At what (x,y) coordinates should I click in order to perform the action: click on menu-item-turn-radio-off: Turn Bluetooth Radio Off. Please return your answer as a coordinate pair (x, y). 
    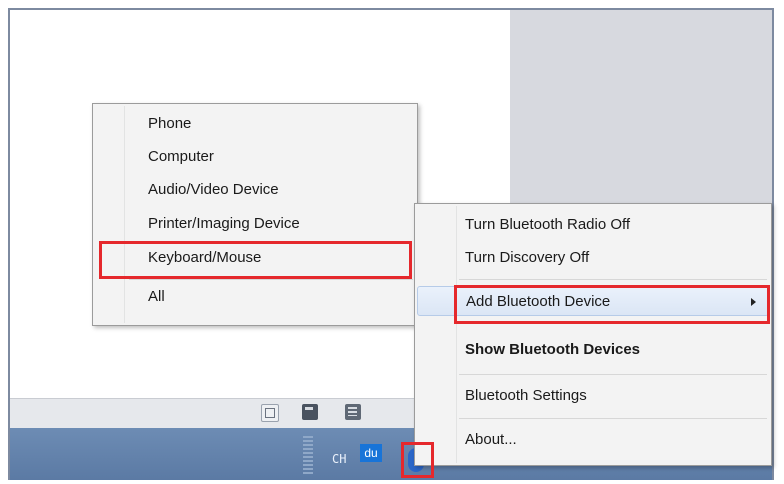
    Looking at the image, I should click on (593, 225).